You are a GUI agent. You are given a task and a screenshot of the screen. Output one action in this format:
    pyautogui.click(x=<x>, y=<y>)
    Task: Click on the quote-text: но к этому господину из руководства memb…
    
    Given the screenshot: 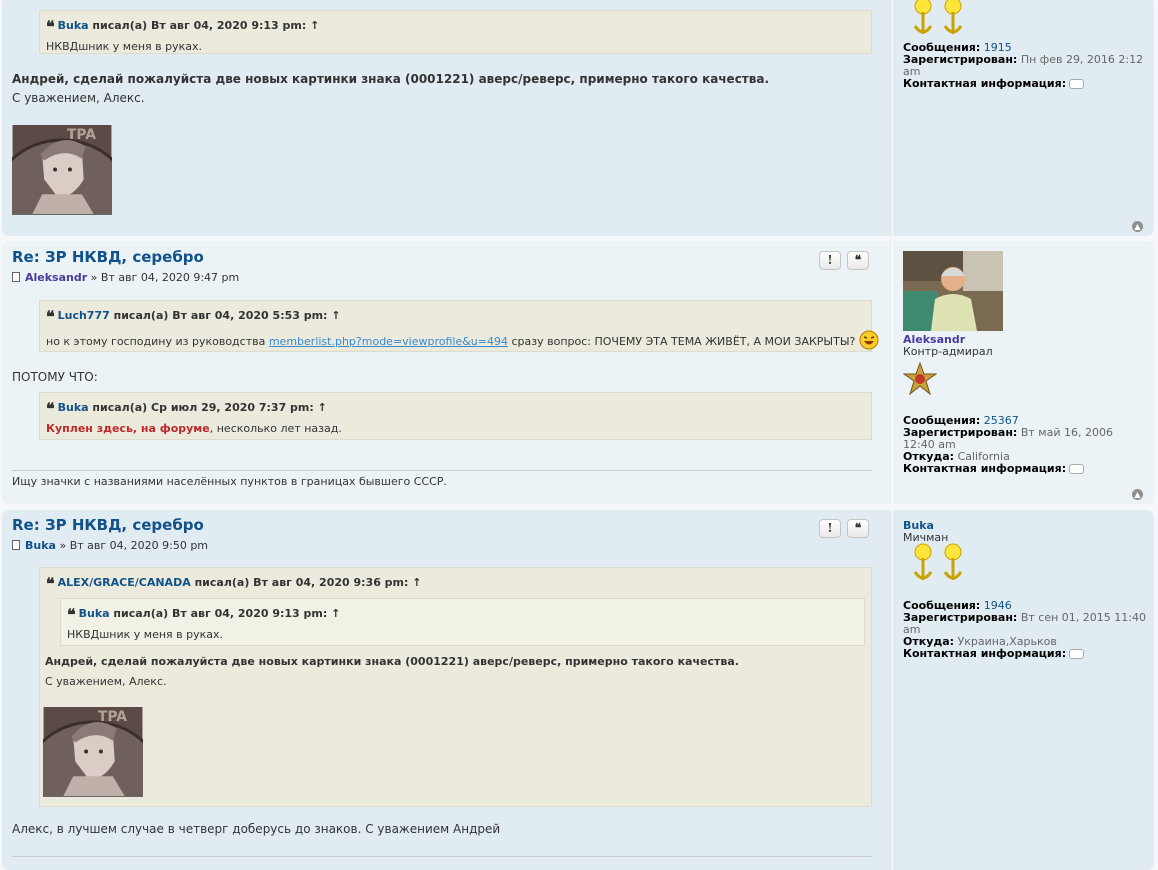 What is the action you would take?
    pyautogui.click(x=462, y=340)
    